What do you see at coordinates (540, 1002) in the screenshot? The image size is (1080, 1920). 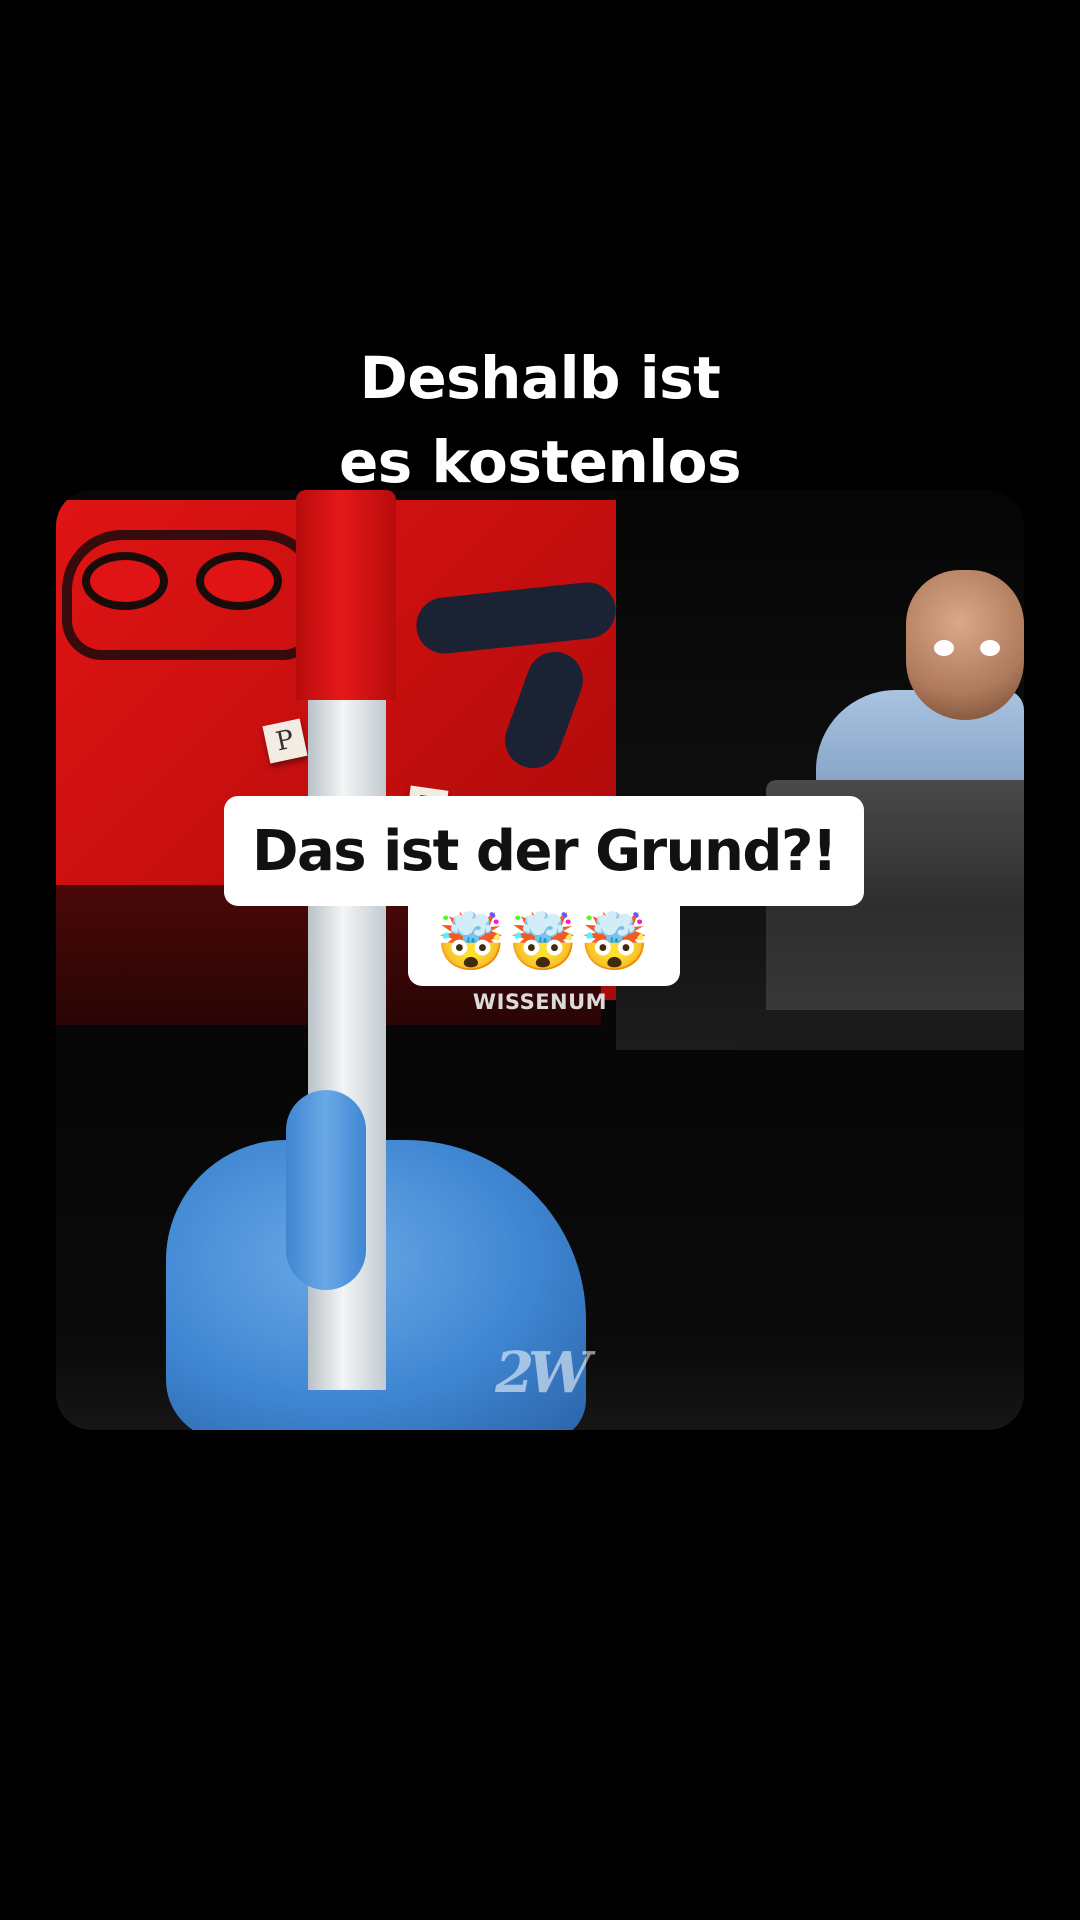 I see `channel-watermark: WISSENUM` at bounding box center [540, 1002].